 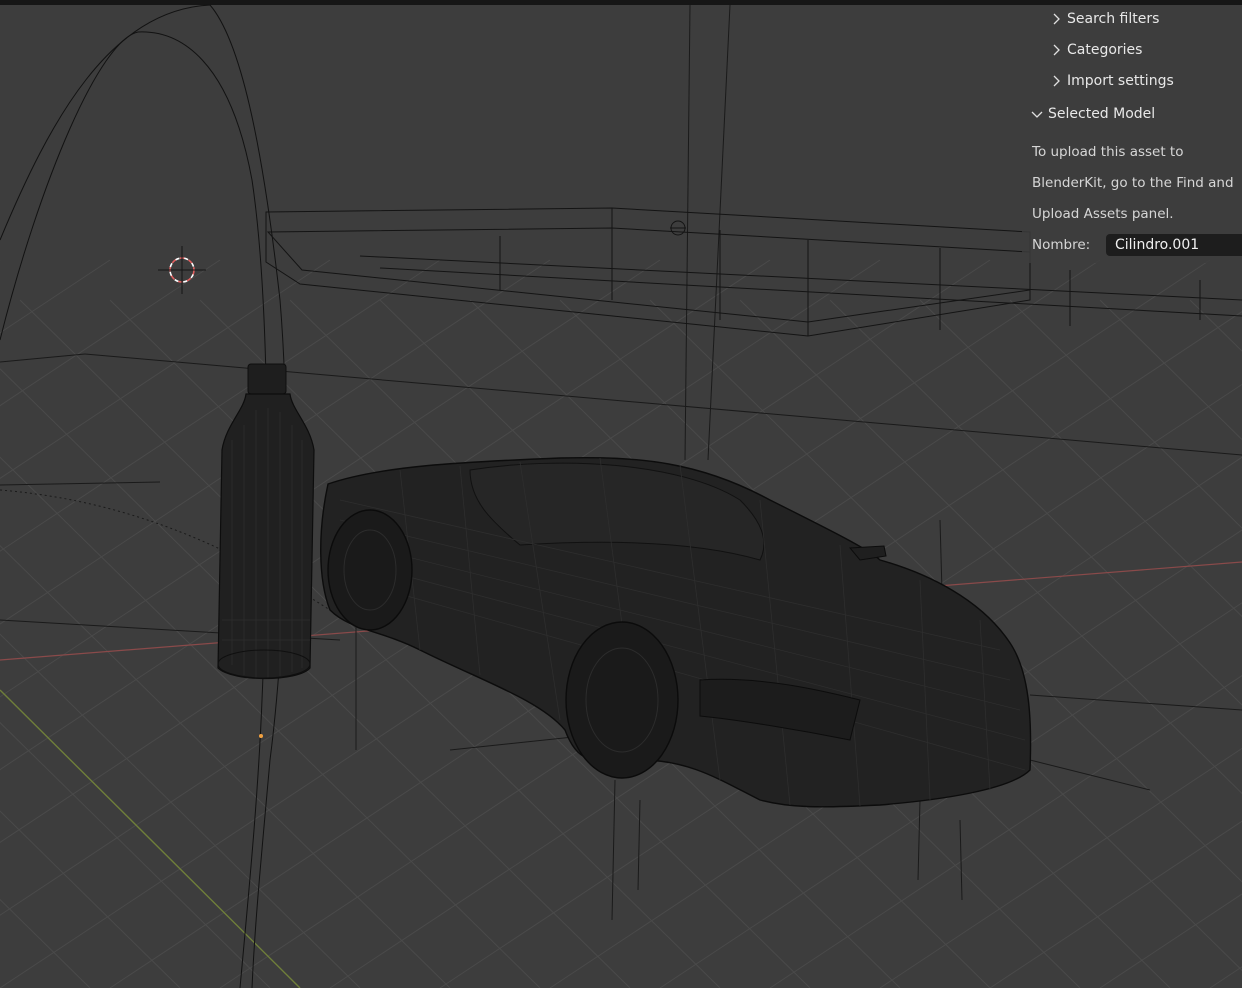 I want to click on section-label: Search filters, so click(x=1113, y=19).